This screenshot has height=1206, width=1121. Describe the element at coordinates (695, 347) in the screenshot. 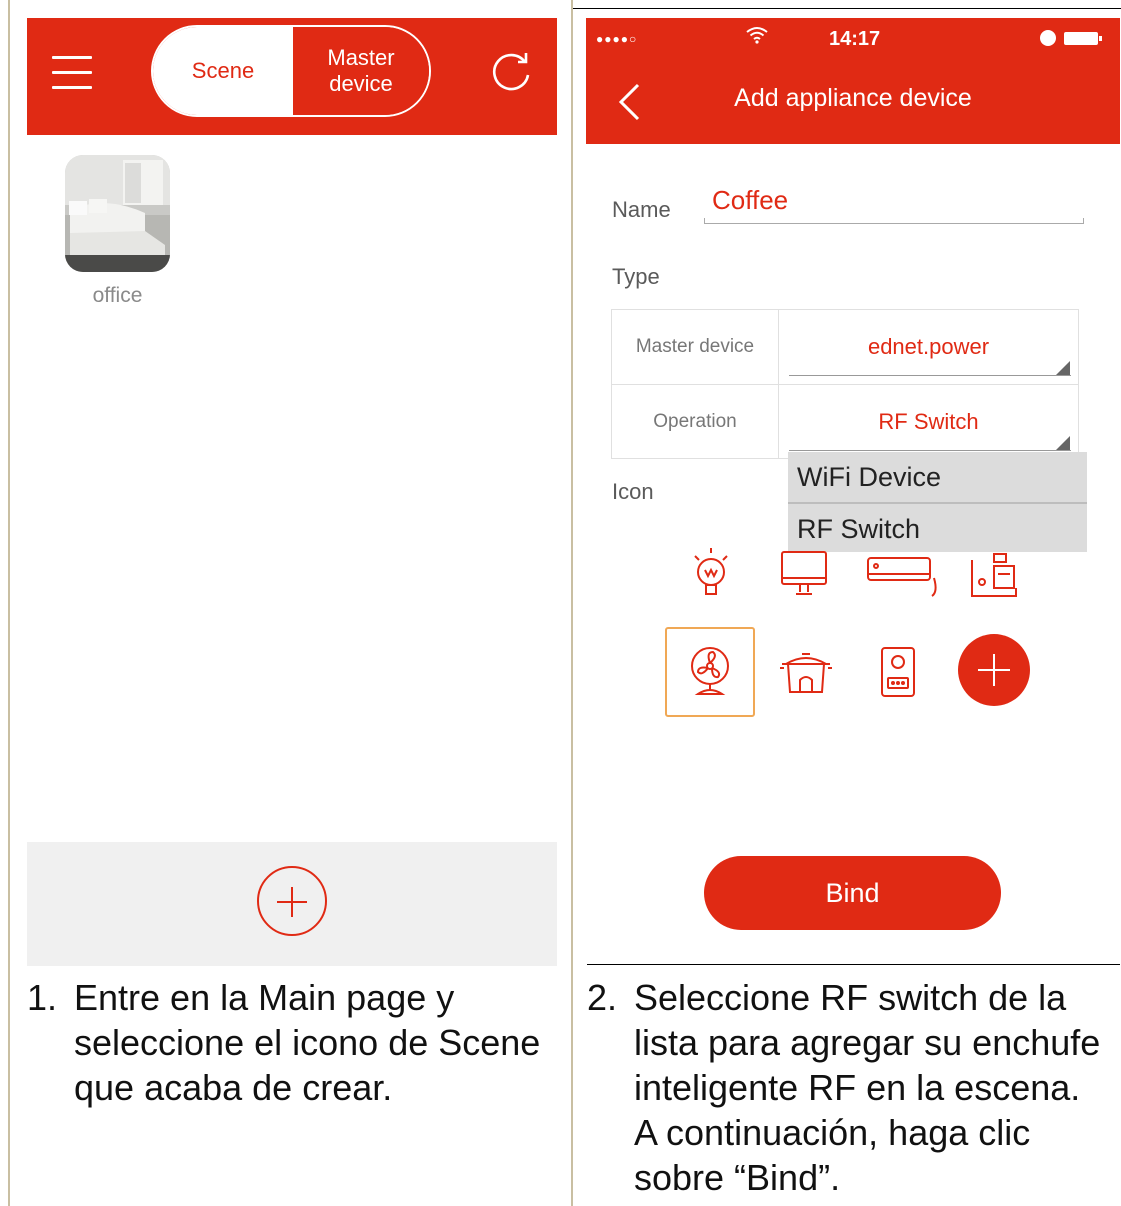

I see `master-device-label: Master device` at that location.